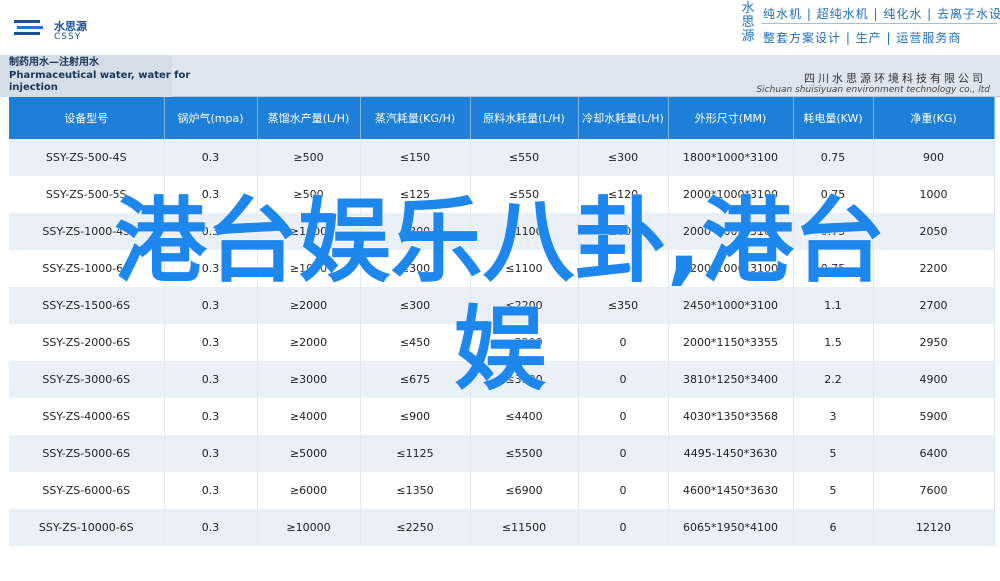 Image resolution: width=1000 pixels, height=581 pixels. What do you see at coordinates (309, 453) in the screenshot?
I see `table-cell: ≥5000` at bounding box center [309, 453].